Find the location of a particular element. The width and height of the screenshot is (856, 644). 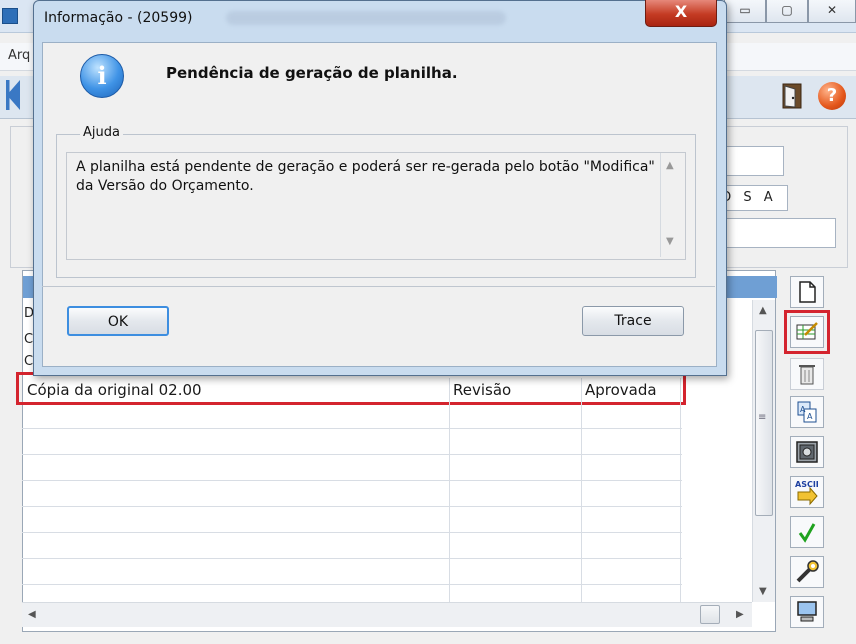

vertical-scroll-thumb is located at coordinates (764, 423).